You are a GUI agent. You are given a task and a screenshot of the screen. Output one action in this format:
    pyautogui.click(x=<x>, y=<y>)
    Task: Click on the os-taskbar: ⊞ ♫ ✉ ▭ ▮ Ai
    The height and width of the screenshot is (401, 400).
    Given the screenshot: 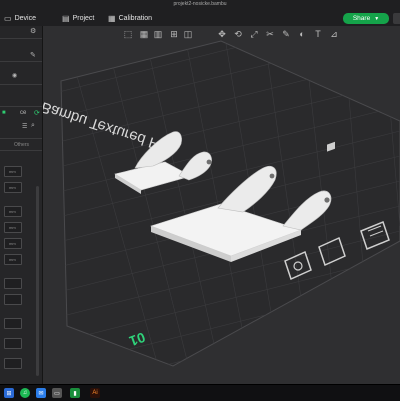 What is the action you would take?
    pyautogui.click(x=200, y=392)
    